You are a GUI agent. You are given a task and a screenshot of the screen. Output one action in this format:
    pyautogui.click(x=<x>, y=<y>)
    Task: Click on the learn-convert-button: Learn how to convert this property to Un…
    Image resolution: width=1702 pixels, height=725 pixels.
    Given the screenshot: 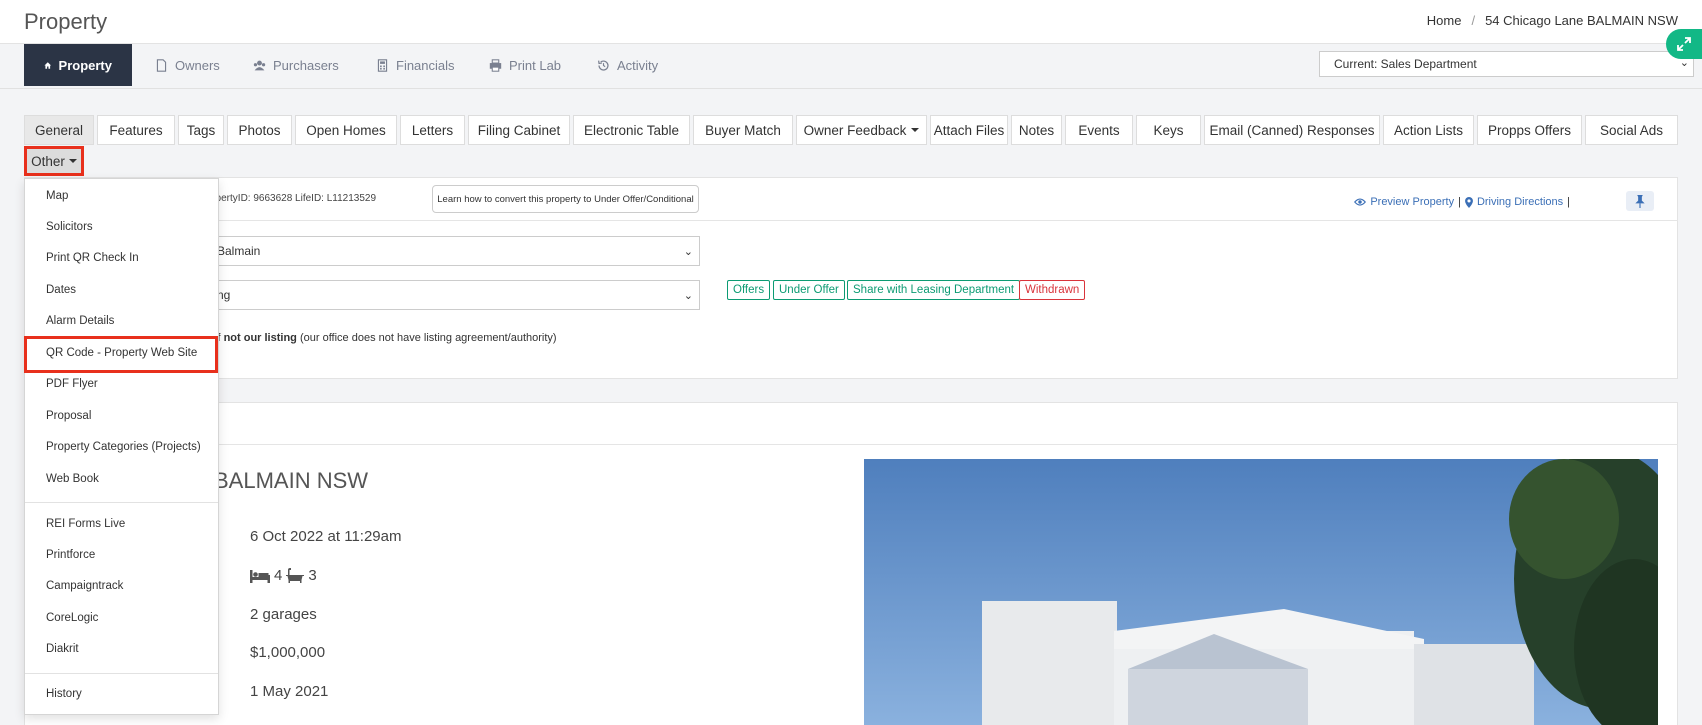 What is the action you would take?
    pyautogui.click(x=565, y=199)
    